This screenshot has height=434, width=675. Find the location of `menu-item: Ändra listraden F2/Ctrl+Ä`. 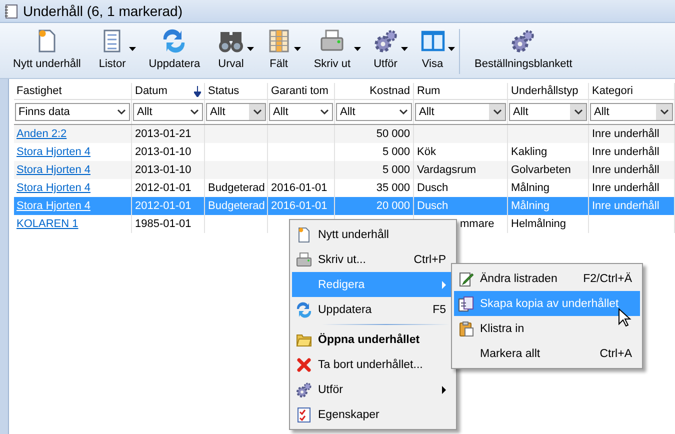

menu-item: Ändra listraden F2/Ctrl+Ä is located at coordinates (547, 278).